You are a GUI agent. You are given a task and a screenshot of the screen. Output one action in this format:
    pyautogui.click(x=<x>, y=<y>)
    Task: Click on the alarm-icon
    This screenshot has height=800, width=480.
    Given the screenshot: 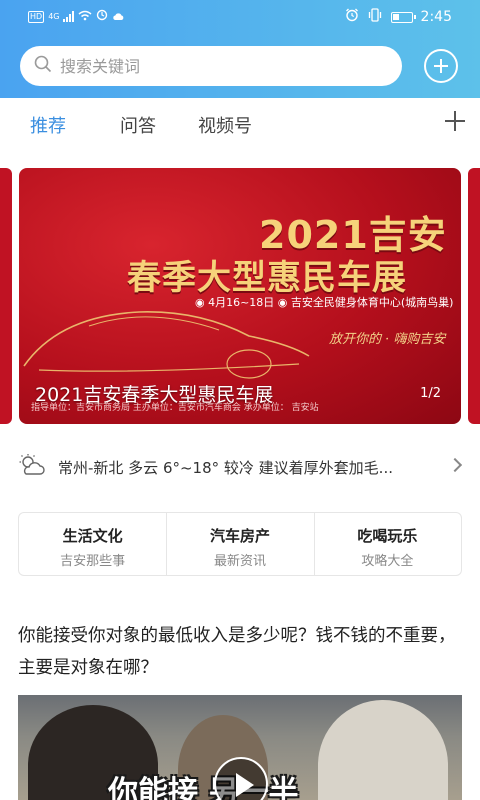 What is the action you would take?
    pyautogui.click(x=352, y=17)
    